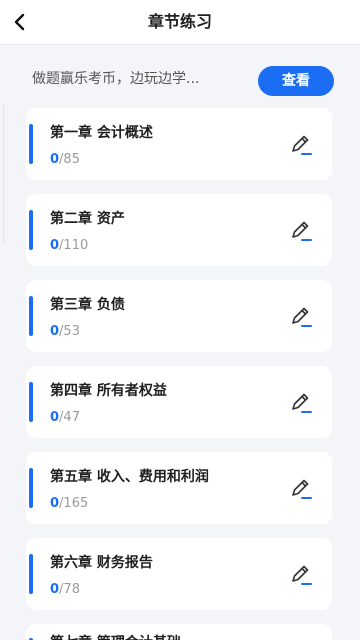  What do you see at coordinates (108, 391) in the screenshot?
I see `chapter-title: 第四章 所有者权益` at bounding box center [108, 391].